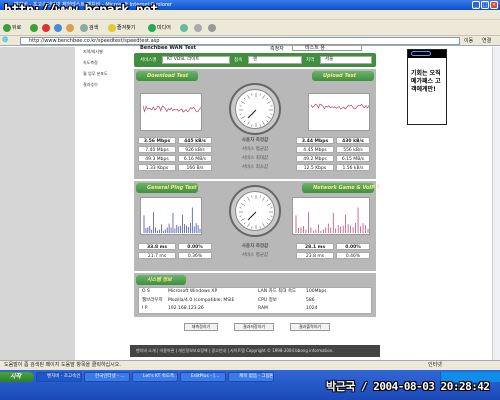  I want to click on game-chart, so click(331, 216).